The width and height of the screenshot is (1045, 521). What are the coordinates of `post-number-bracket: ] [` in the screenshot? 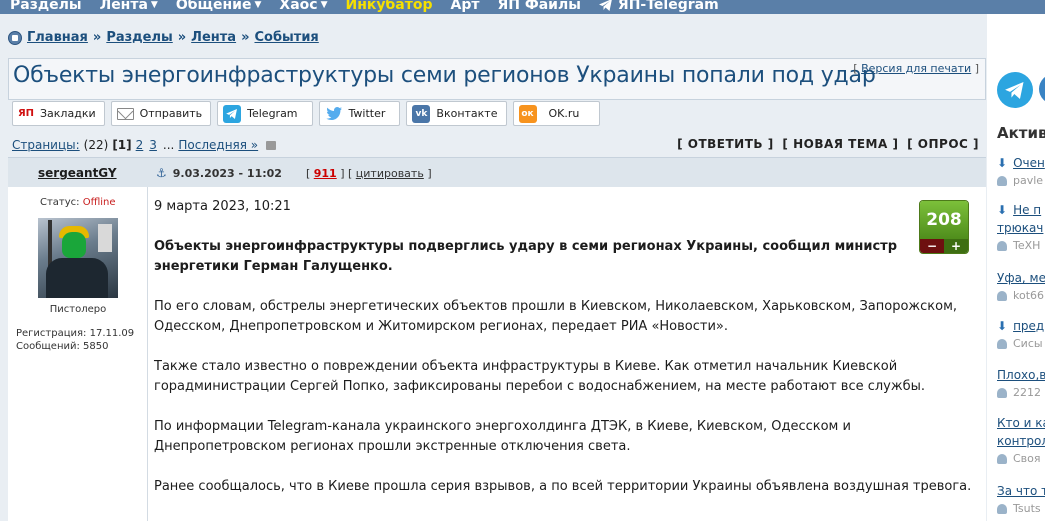 It's located at (346, 173).